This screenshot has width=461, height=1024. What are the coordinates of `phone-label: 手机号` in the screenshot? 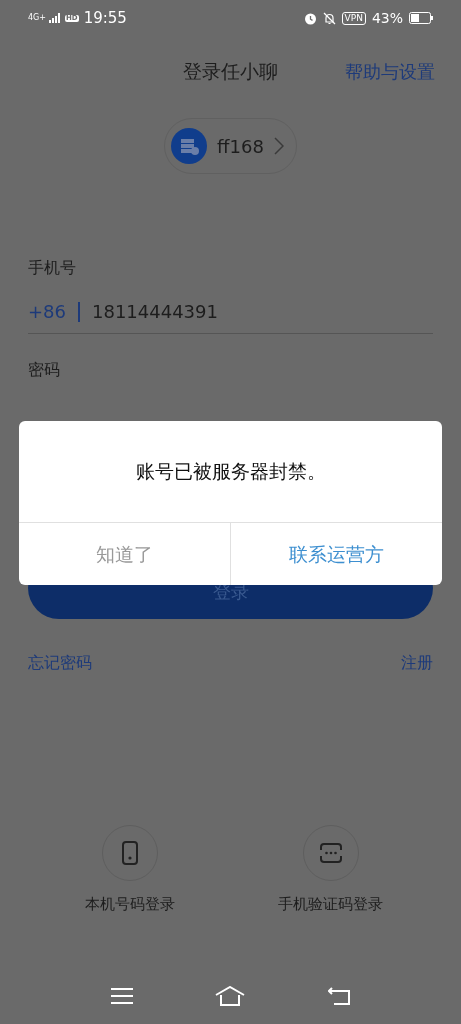 It's located at (52, 268).